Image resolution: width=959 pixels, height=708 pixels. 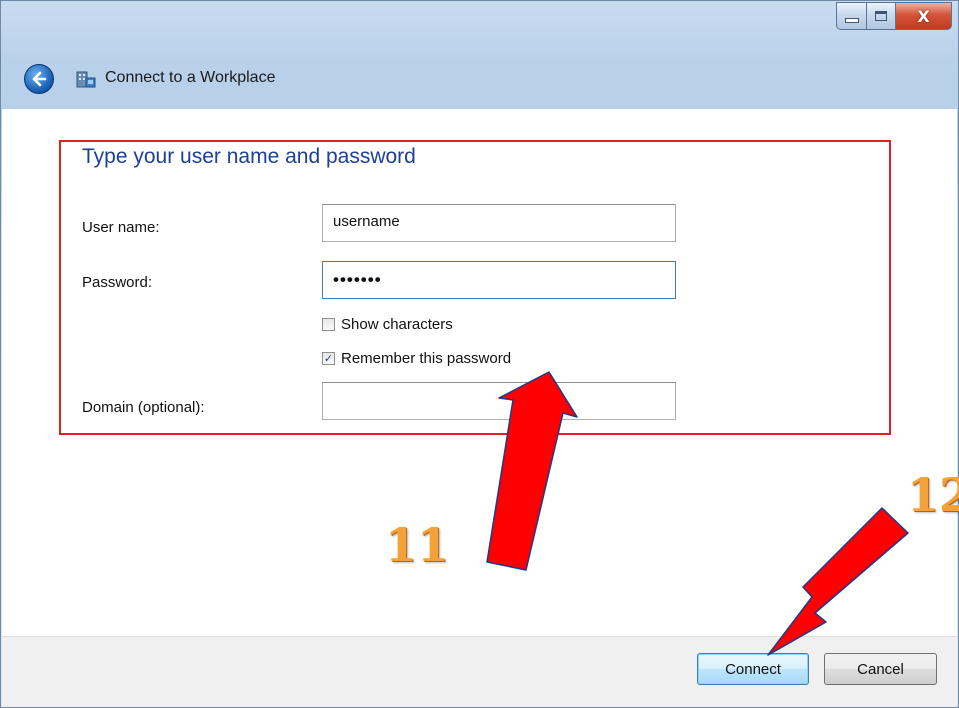 I want to click on close-button: X, so click(x=924, y=16).